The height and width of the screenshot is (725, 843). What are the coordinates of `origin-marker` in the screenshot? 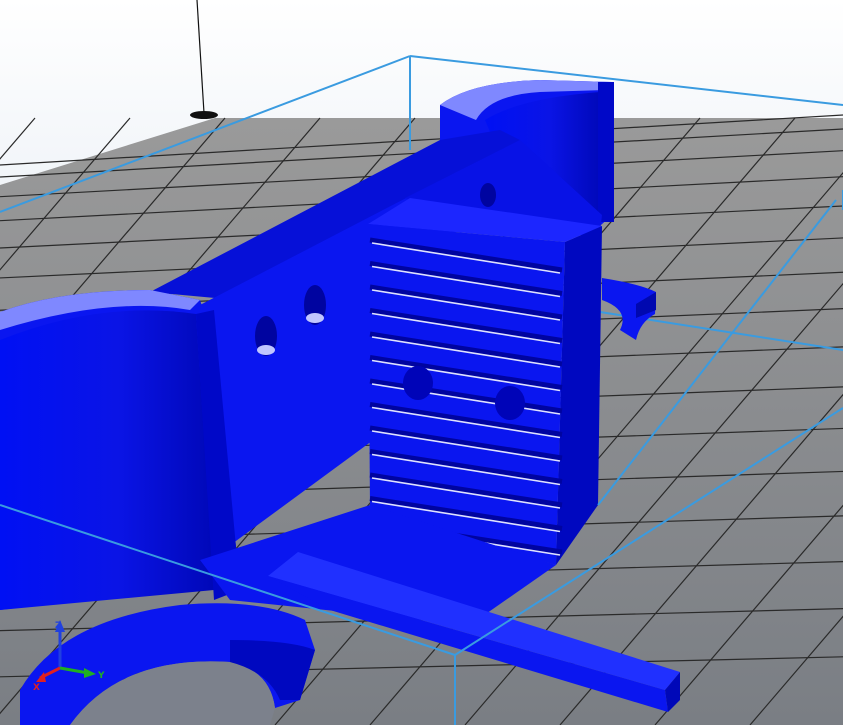 It's located at (204, 115).